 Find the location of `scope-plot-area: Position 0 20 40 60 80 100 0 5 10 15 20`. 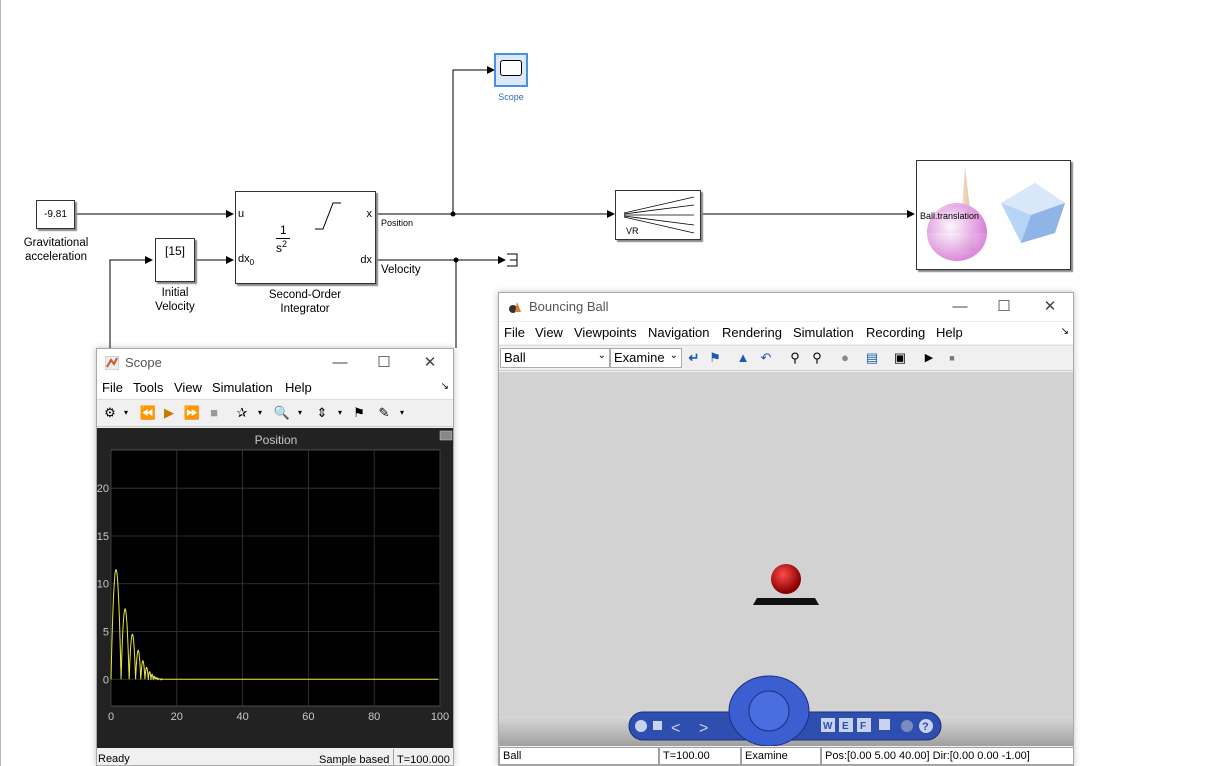

scope-plot-area: Position 0 20 40 60 80 100 0 5 10 15 20 is located at coordinates (275, 588).